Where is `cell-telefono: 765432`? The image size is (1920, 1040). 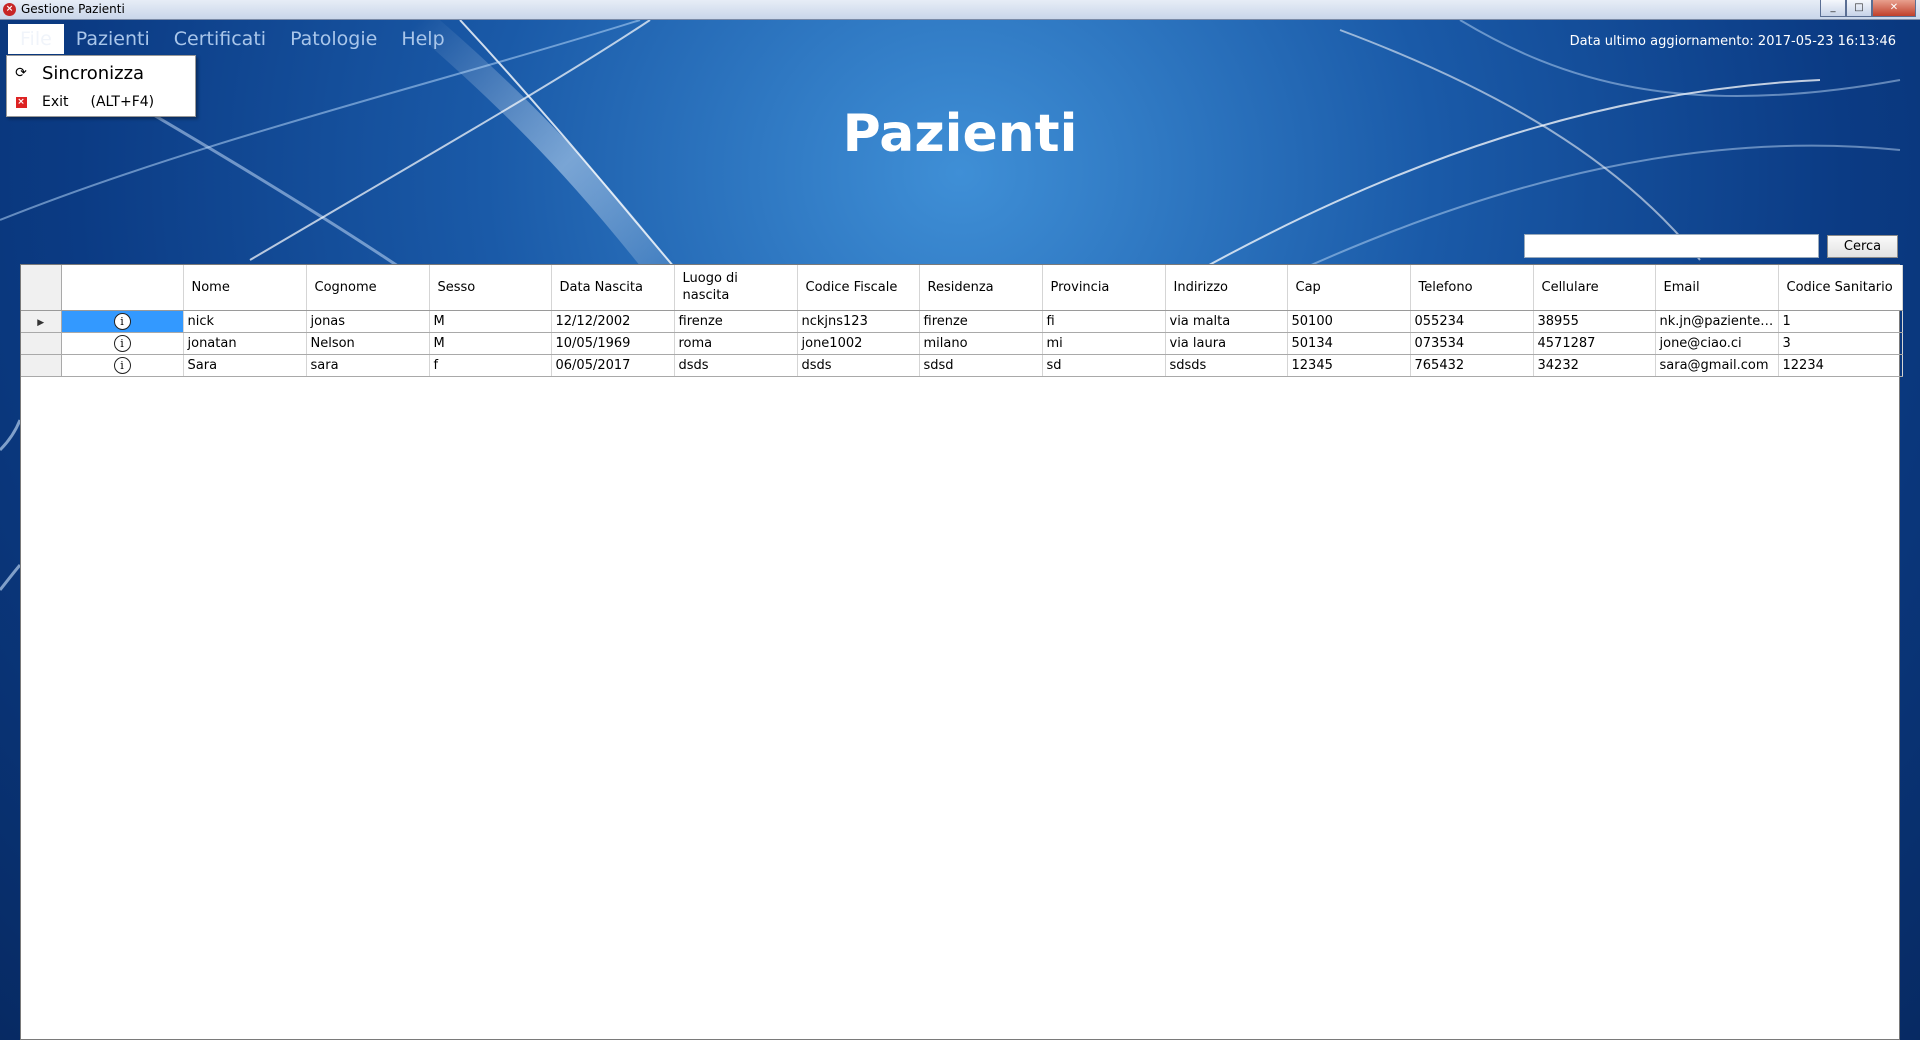 cell-telefono: 765432 is located at coordinates (1472, 365).